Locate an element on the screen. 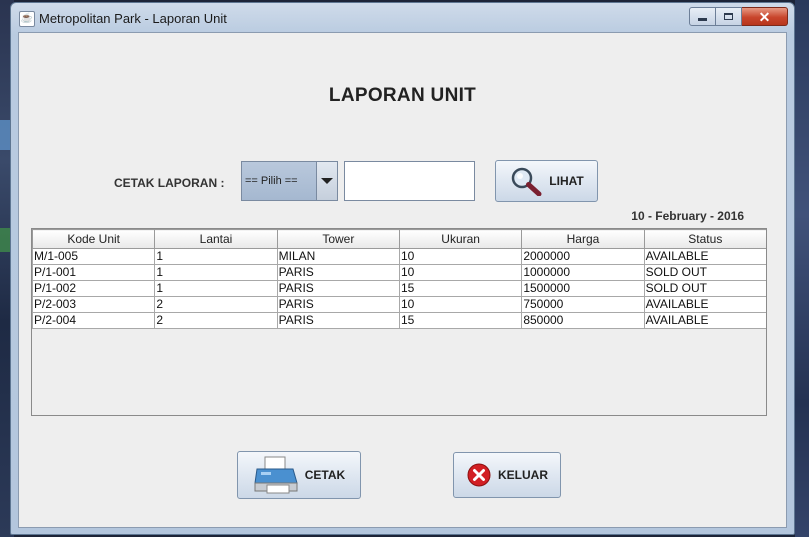  table-cell: 2000000 is located at coordinates (583, 256).